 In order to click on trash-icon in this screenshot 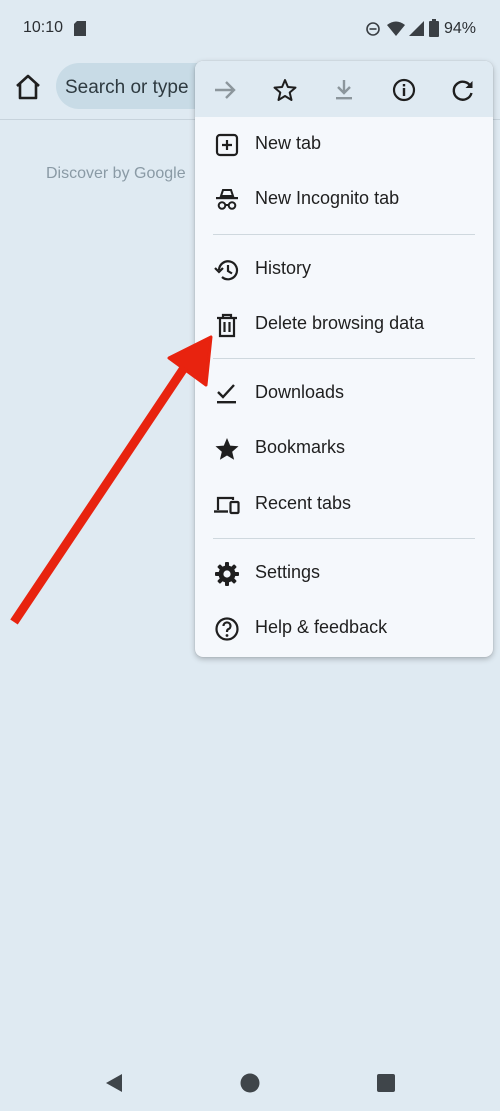, I will do `click(227, 325)`.